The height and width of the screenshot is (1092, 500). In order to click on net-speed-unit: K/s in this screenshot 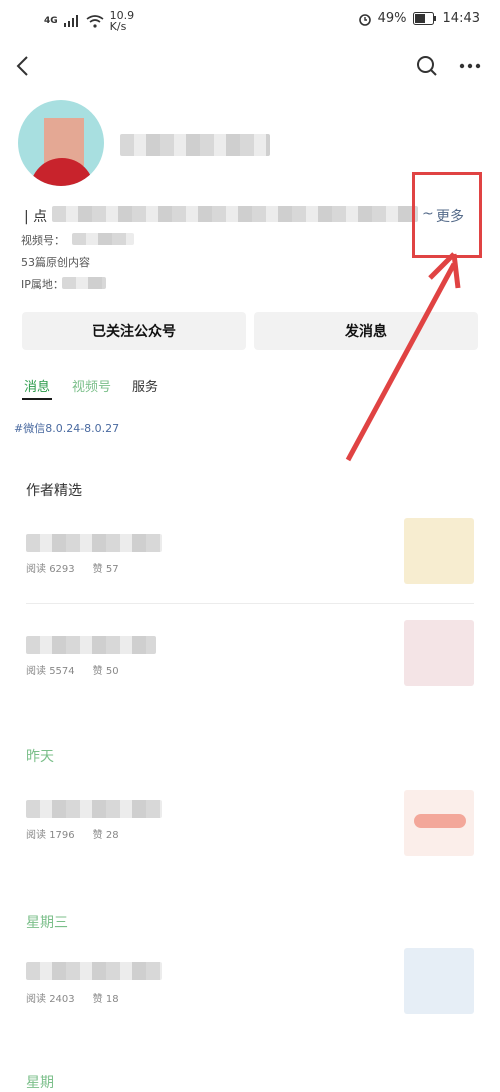, I will do `click(118, 26)`.